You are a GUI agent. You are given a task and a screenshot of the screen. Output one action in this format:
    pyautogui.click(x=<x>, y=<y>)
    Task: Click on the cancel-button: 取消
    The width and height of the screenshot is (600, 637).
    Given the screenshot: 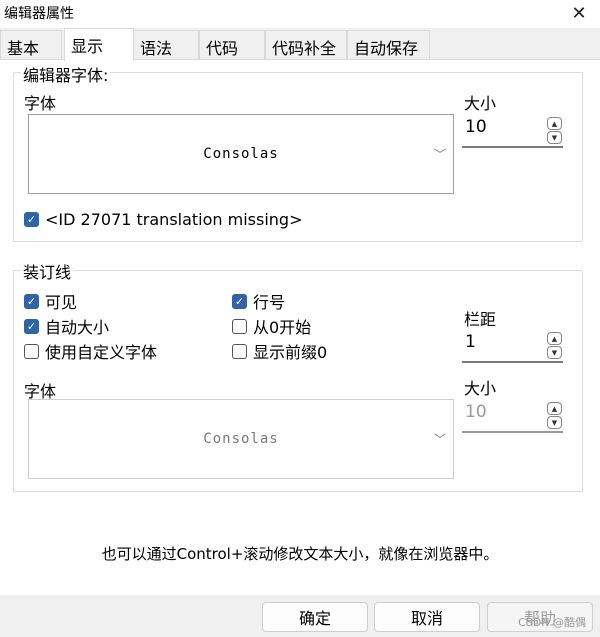 What is the action you would take?
    pyautogui.click(x=427, y=617)
    